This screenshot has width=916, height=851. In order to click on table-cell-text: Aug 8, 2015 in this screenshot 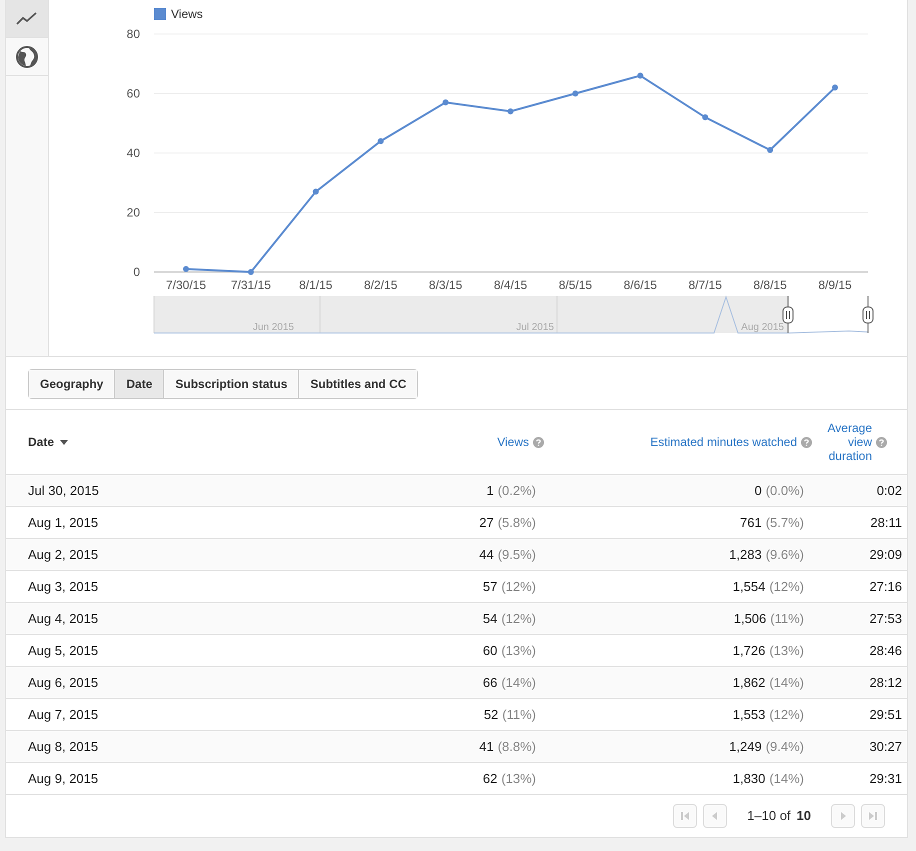, I will do `click(63, 747)`.